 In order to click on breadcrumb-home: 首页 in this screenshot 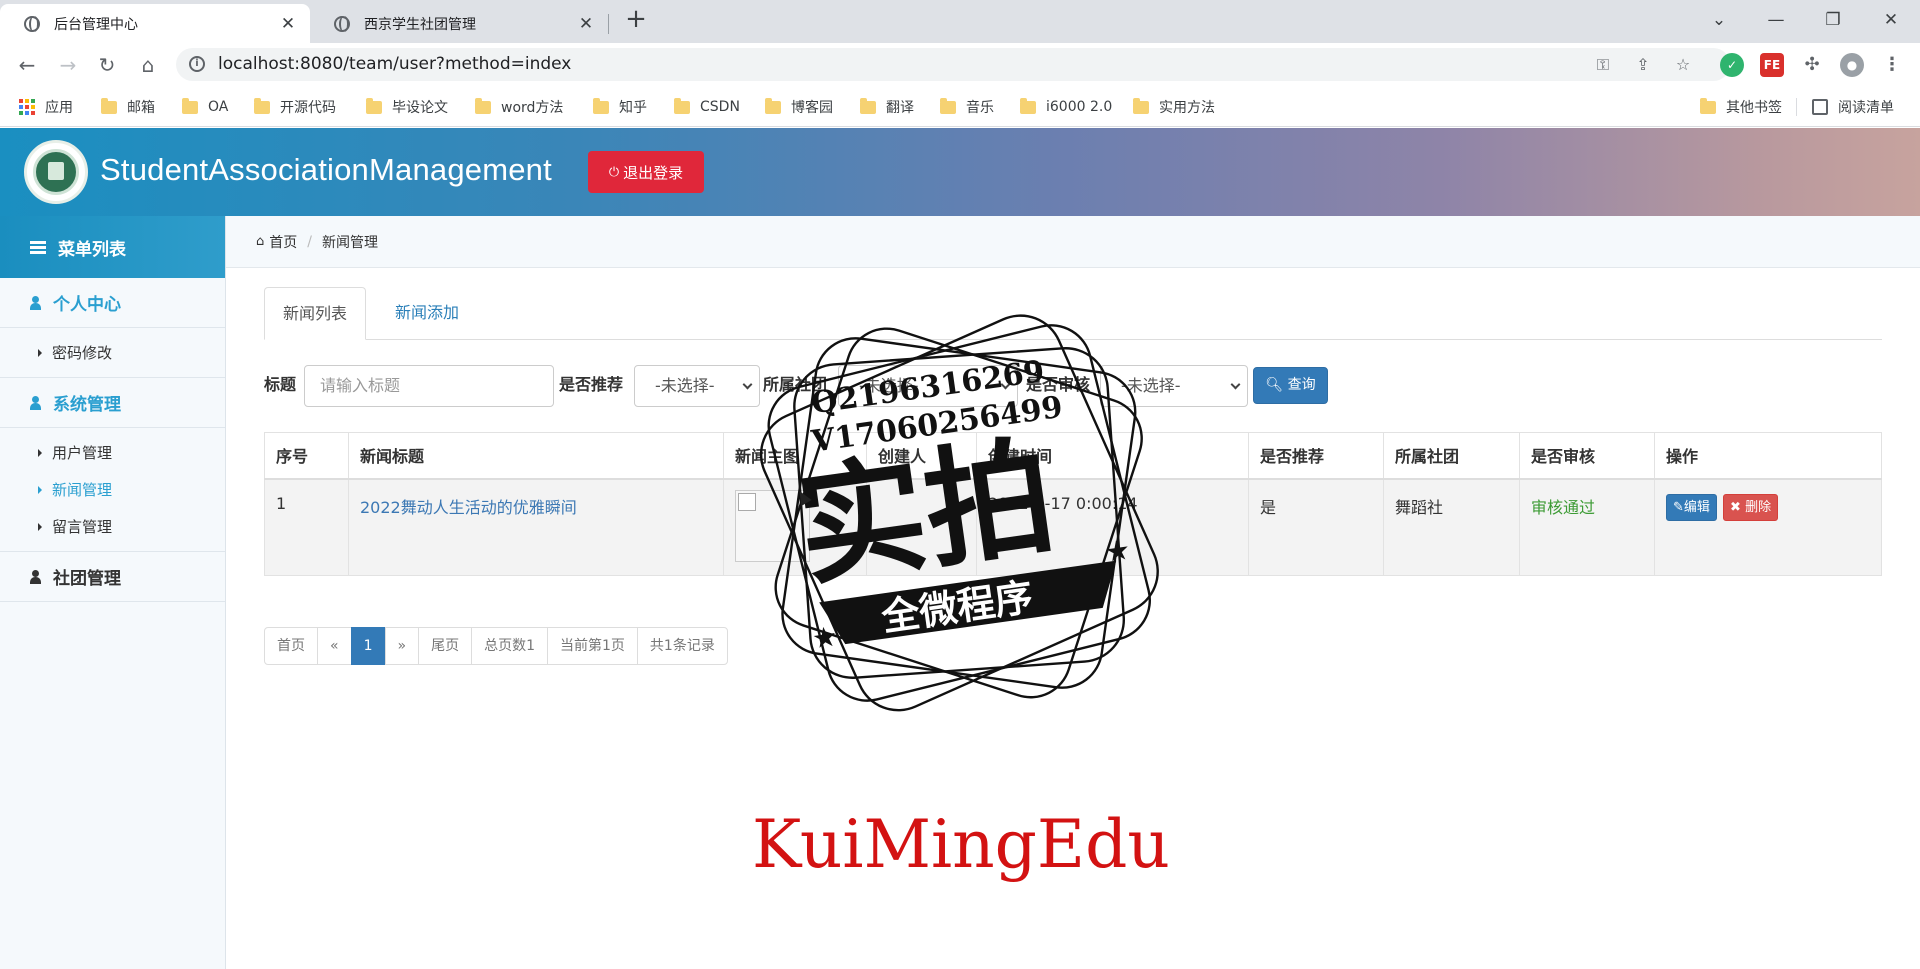, I will do `click(283, 242)`.